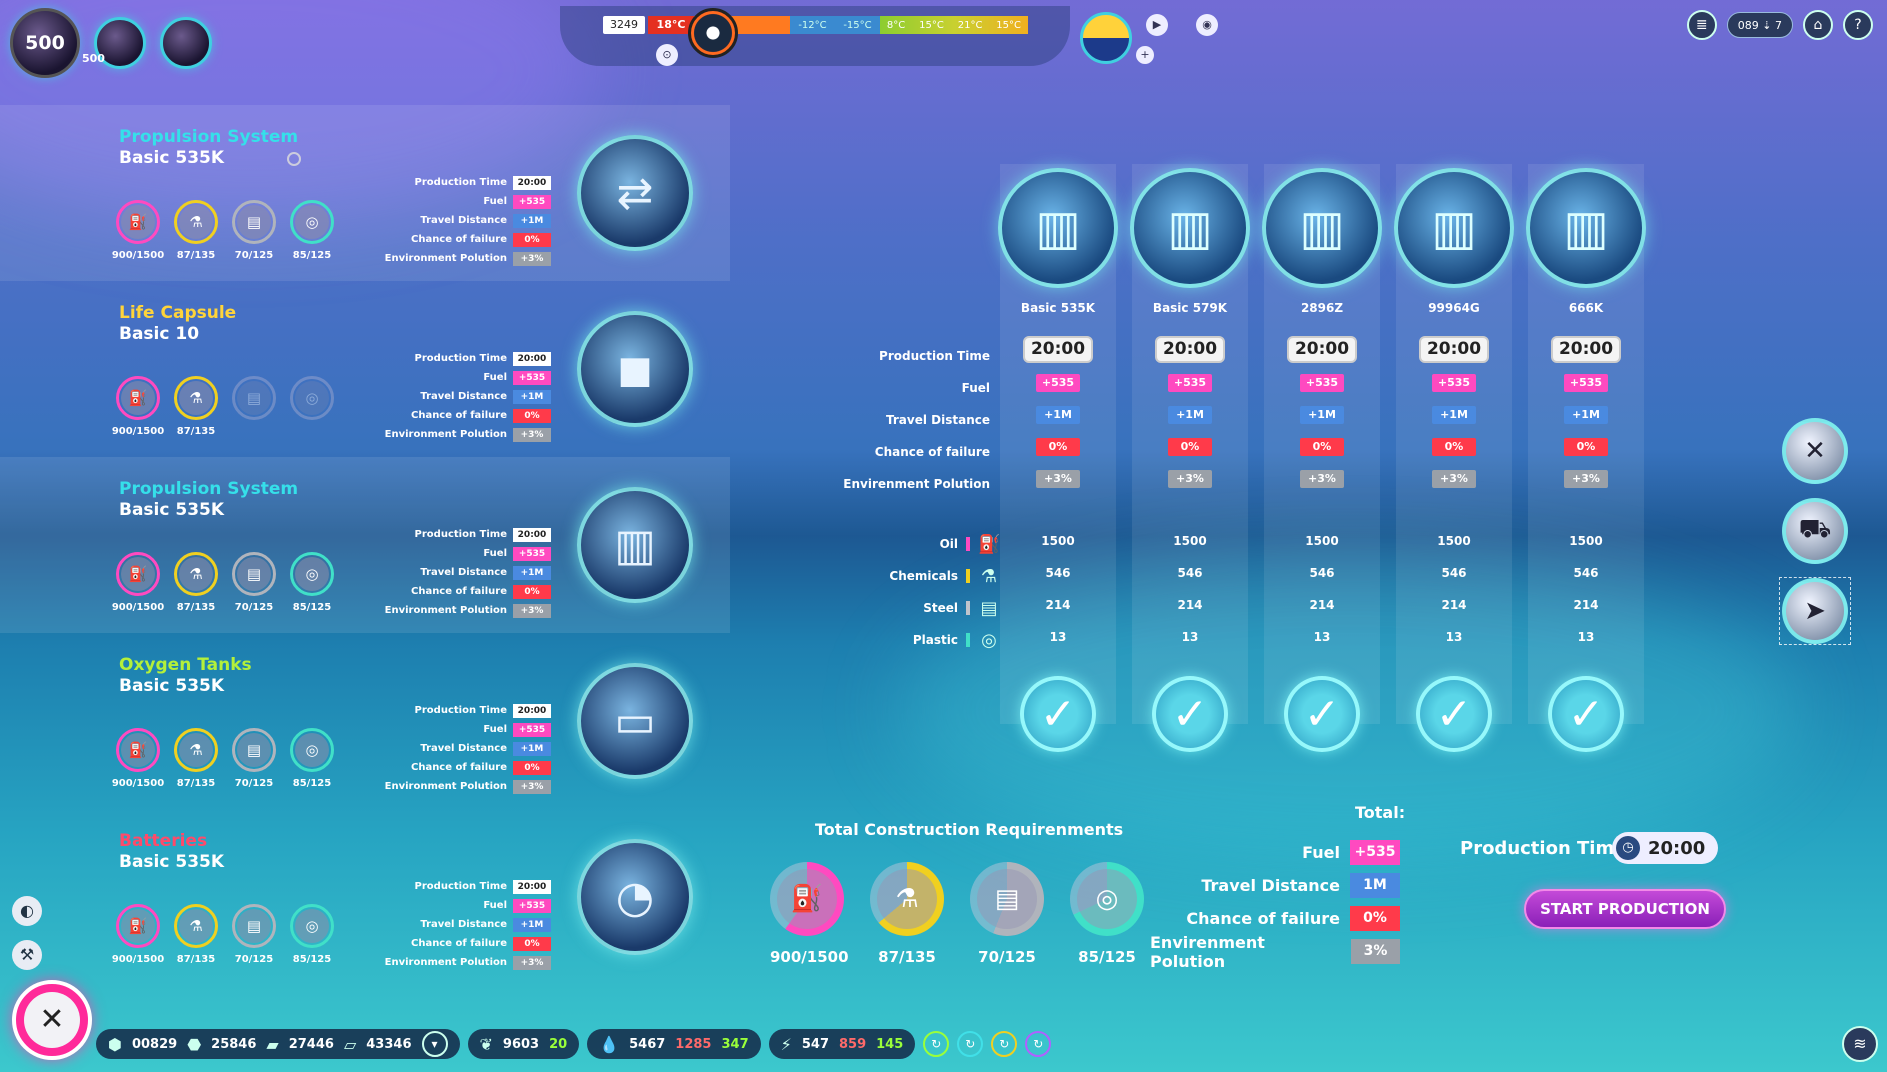  Describe the element at coordinates (1818, 25) in the screenshot. I see `home-icon: ⌂` at that location.